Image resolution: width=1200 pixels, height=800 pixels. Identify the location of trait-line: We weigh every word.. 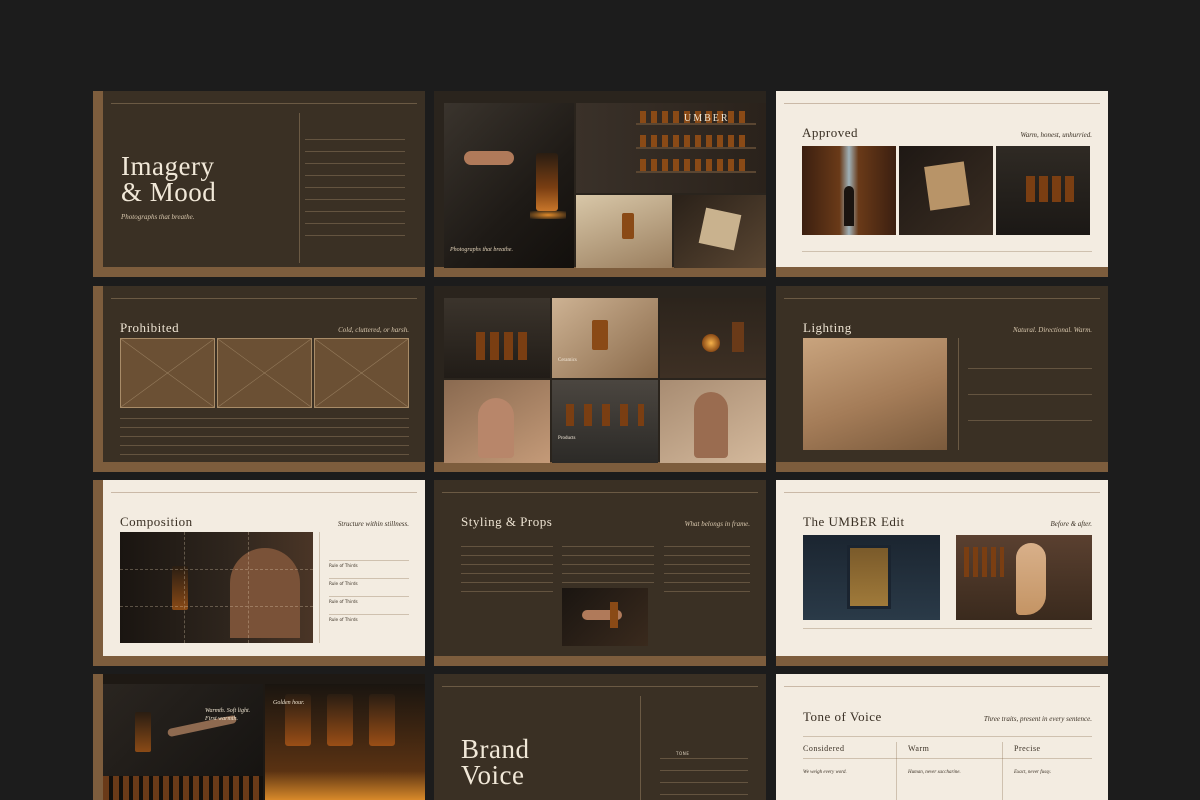
(825, 772).